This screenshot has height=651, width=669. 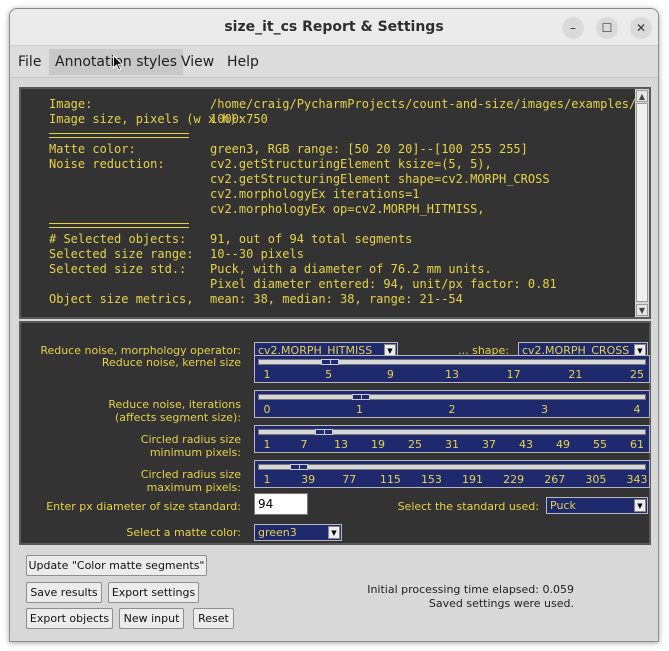 What do you see at coordinates (600, 444) in the screenshot?
I see `slider-tick-label: 55` at bounding box center [600, 444].